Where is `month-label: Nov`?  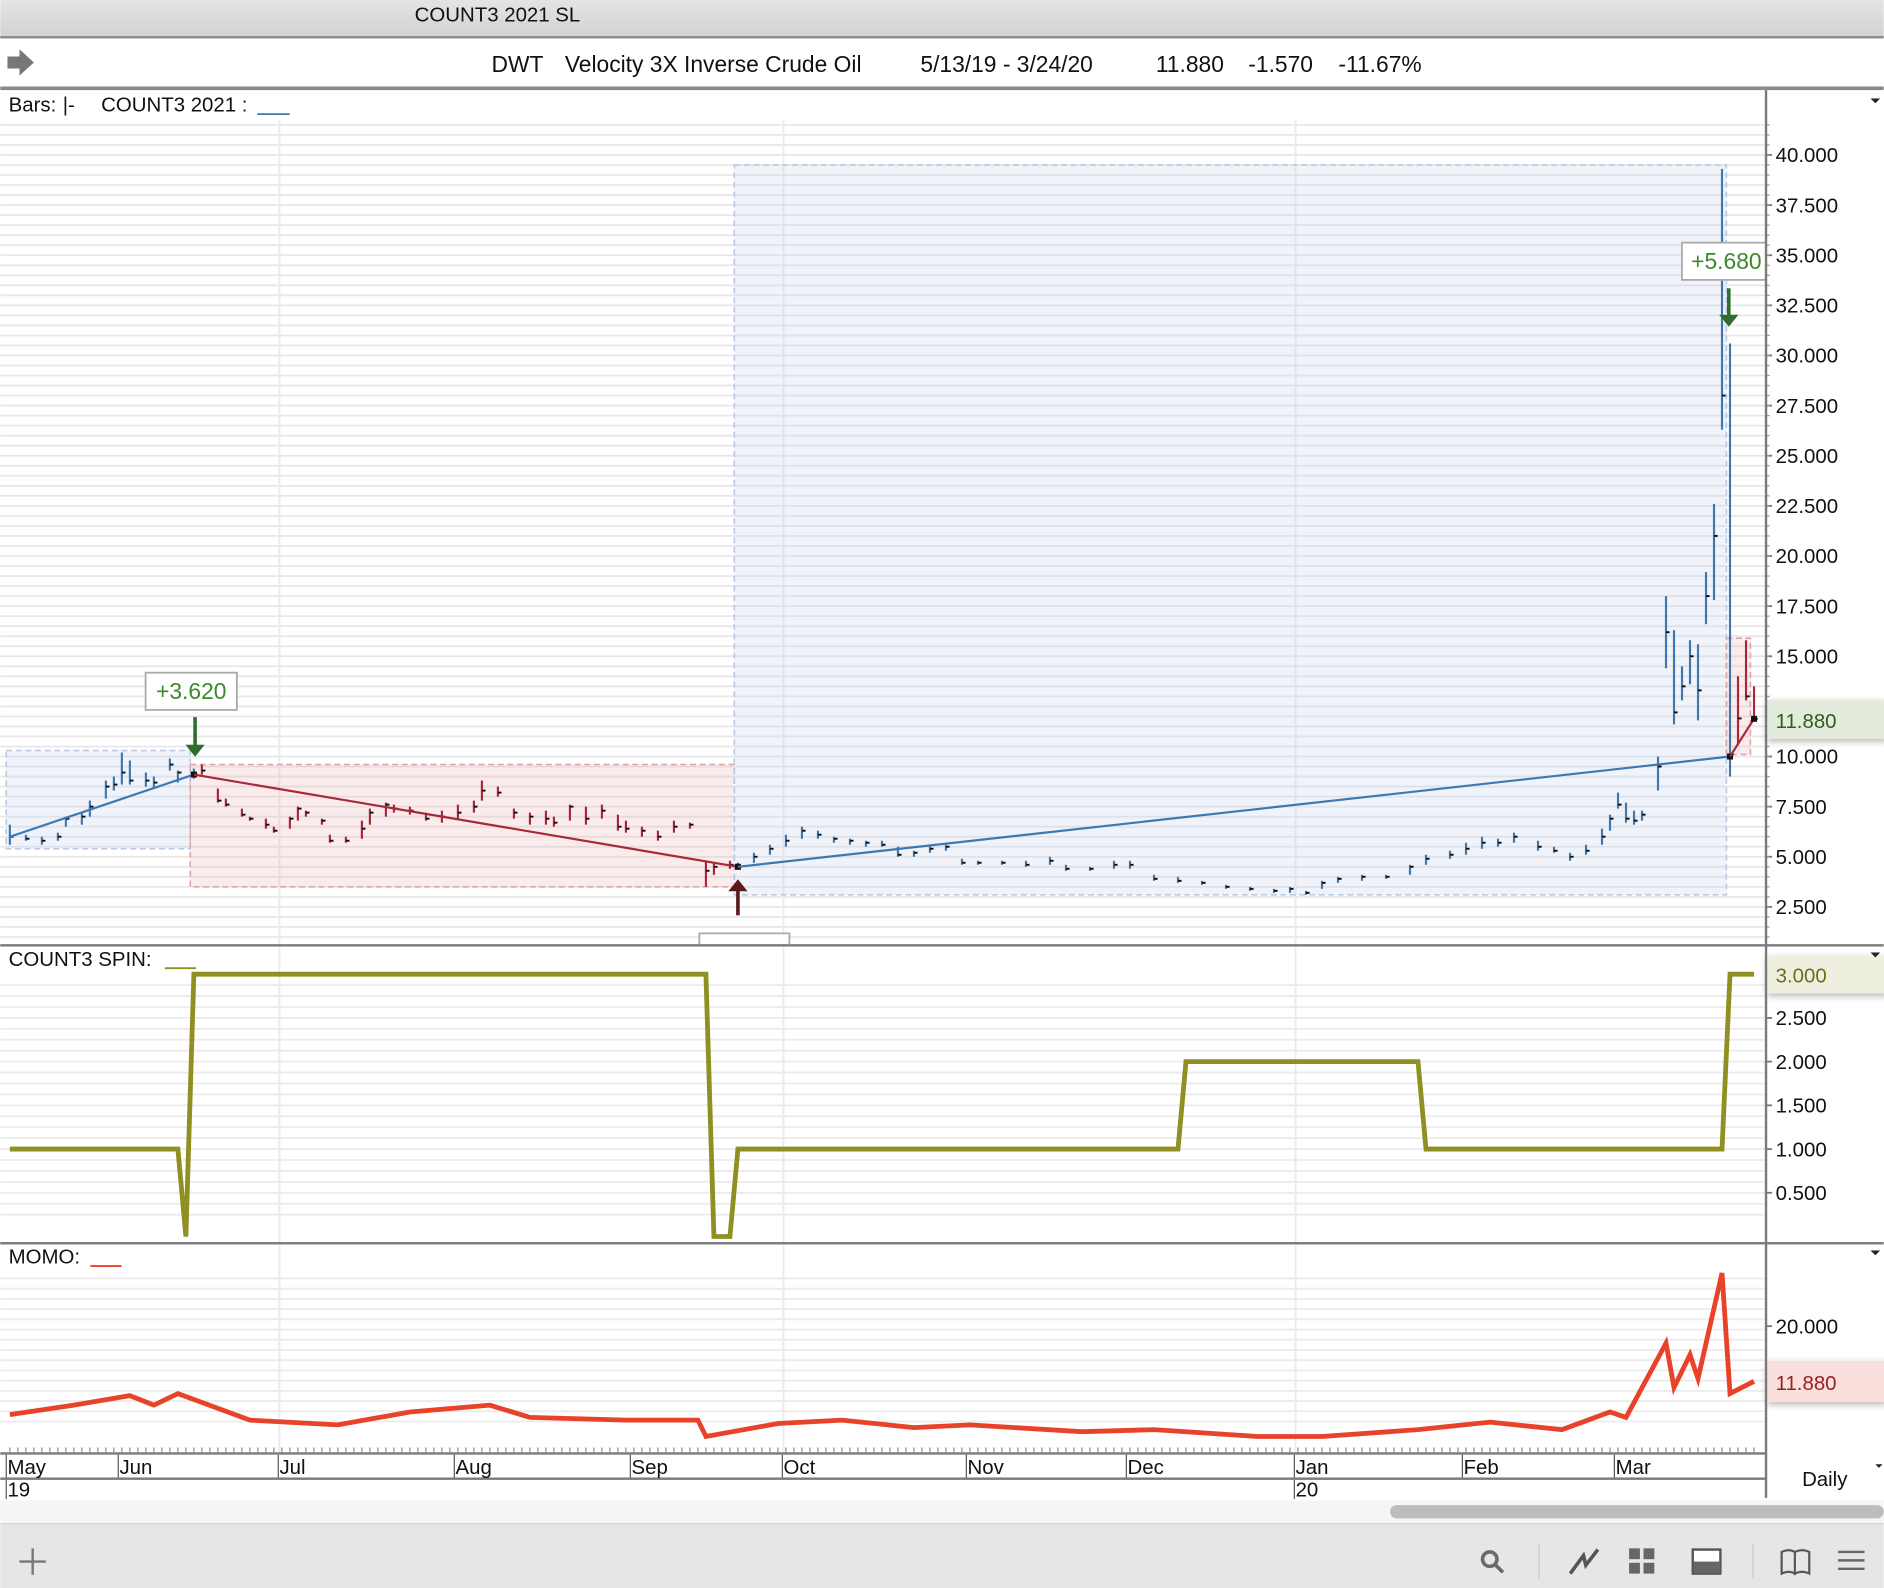
month-label: Nov is located at coordinates (986, 1468).